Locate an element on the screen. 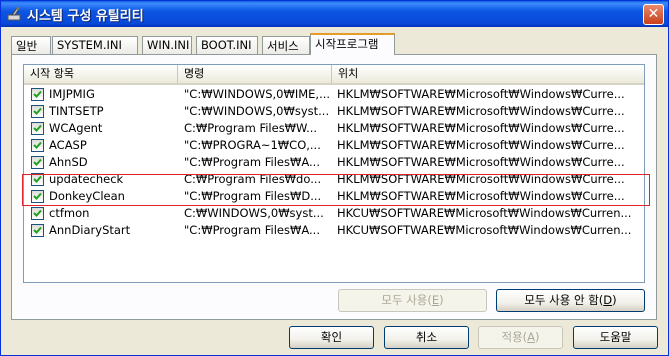 Image resolution: width=669 pixels, height=356 pixels. tab-boot-ini: BOOT.INI is located at coordinates (227, 45).